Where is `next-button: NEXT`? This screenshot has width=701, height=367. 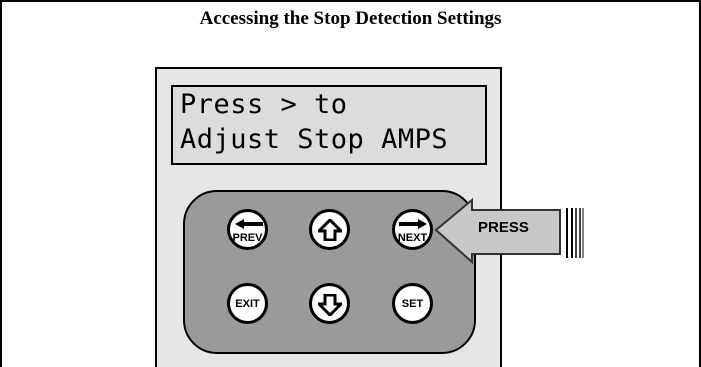
next-button: NEXT is located at coordinates (412, 229).